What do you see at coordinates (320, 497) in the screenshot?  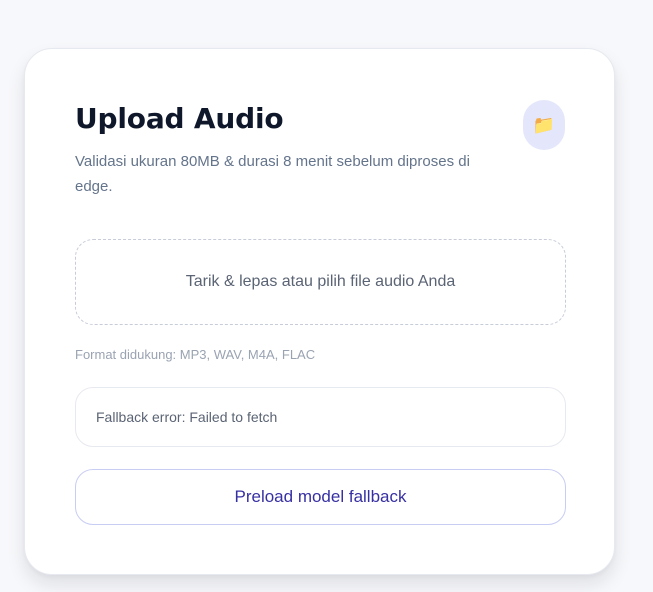 I see `preload-model-fallback-button: Preload model fallback` at bounding box center [320, 497].